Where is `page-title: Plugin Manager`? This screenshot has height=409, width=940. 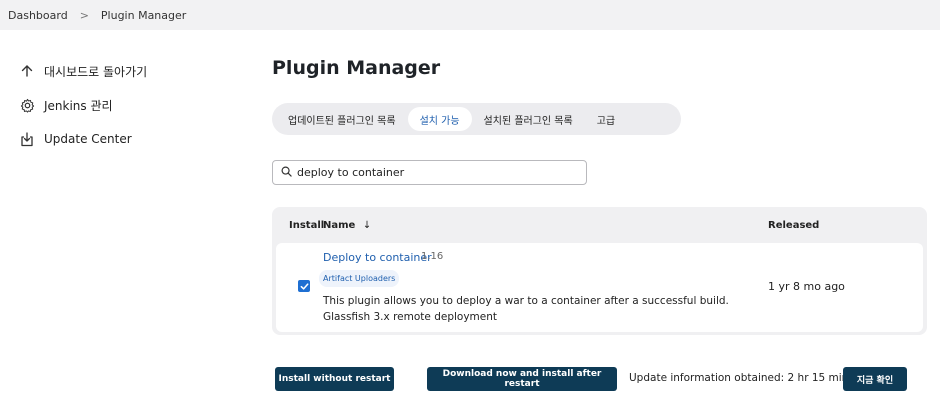
page-title: Plugin Manager is located at coordinates (356, 68).